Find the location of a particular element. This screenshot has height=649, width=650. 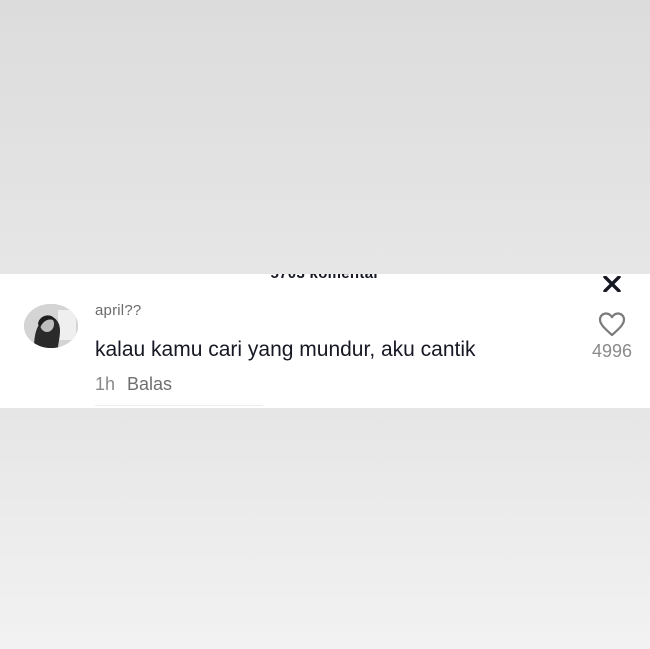

like-count: 4996 is located at coordinates (612, 351).